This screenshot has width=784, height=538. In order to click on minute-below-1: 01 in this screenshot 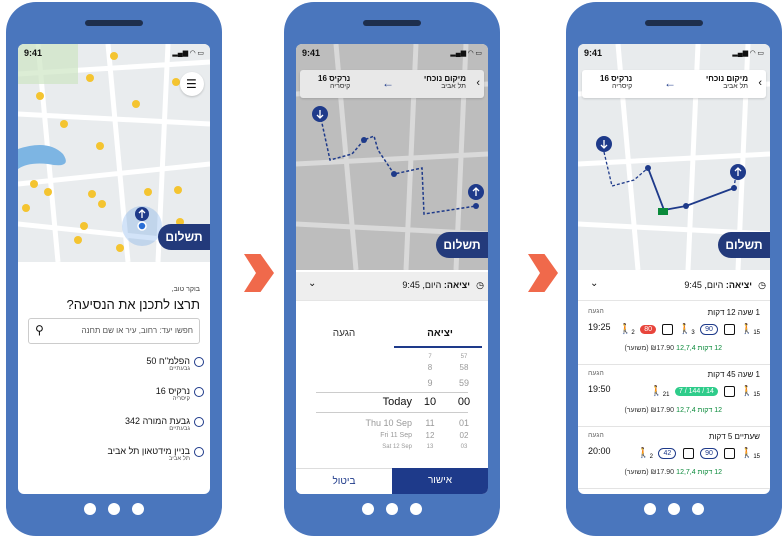, I will do `click(463, 423)`.